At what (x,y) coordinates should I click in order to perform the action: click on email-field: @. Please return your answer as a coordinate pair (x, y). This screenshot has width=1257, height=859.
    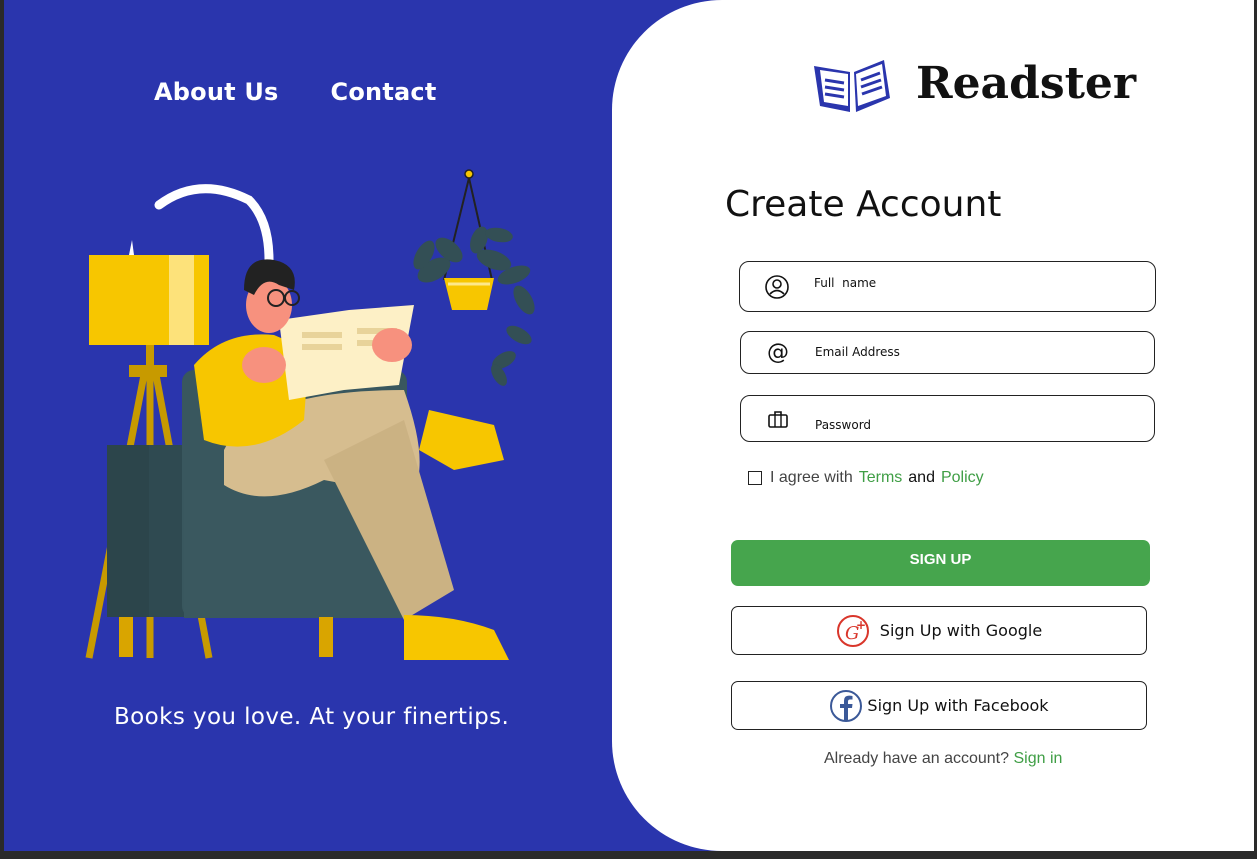
    Looking at the image, I should click on (947, 352).